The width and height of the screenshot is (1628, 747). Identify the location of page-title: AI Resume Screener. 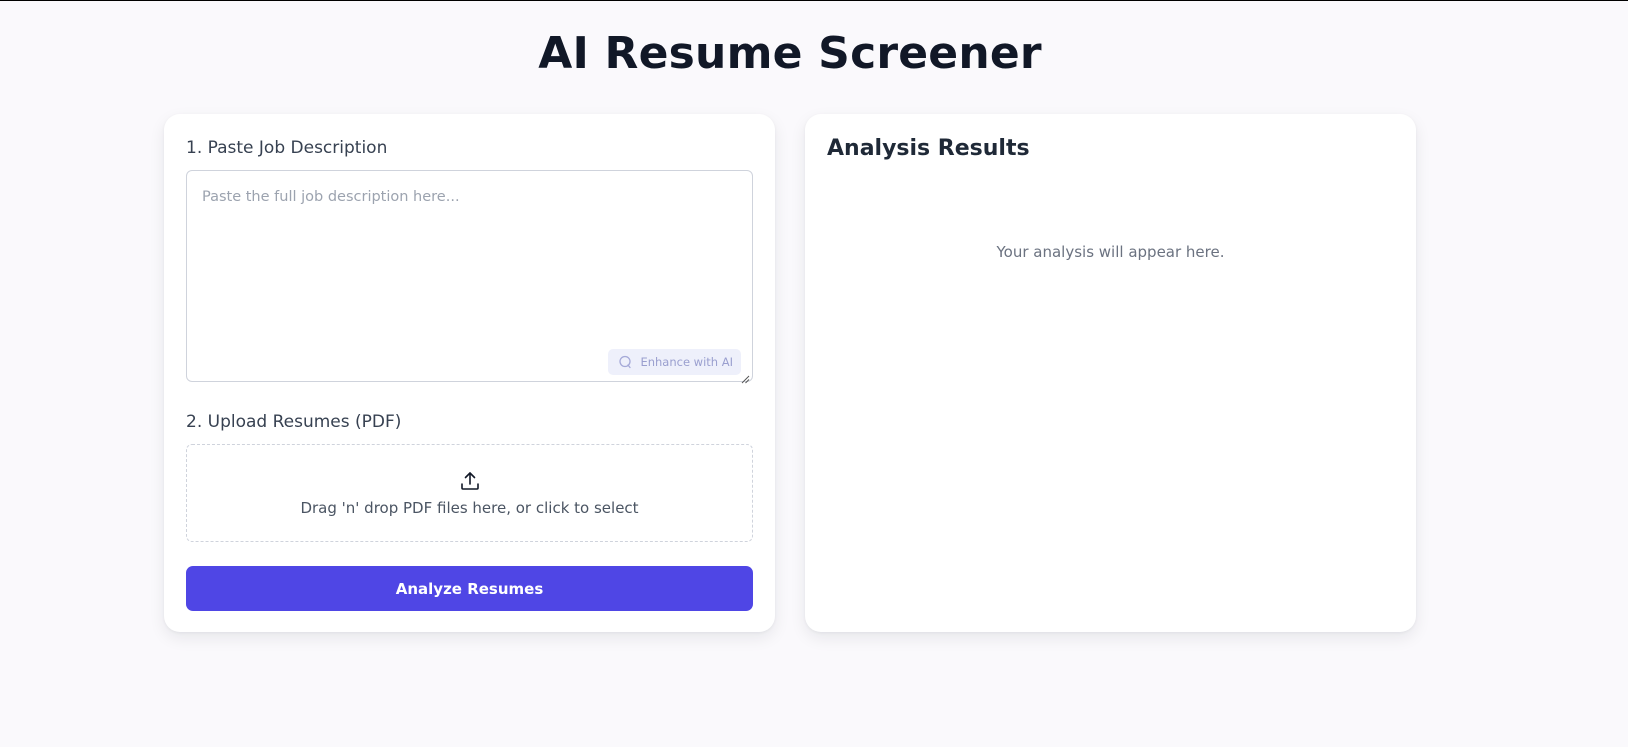
(790, 53).